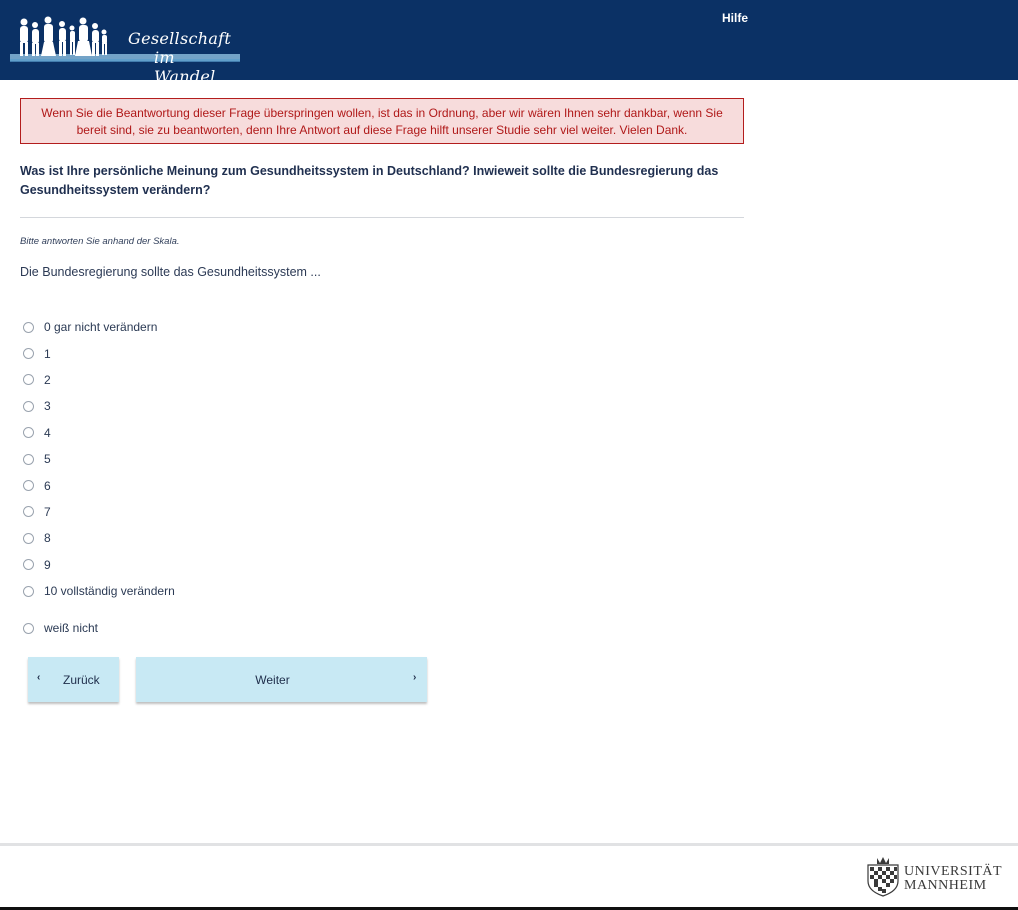 This screenshot has height=910, width=1018. Describe the element at coordinates (125, 49) in the screenshot. I see `gesellschaft-im-wandel-logo: Gesellschaft im Wandel` at that location.